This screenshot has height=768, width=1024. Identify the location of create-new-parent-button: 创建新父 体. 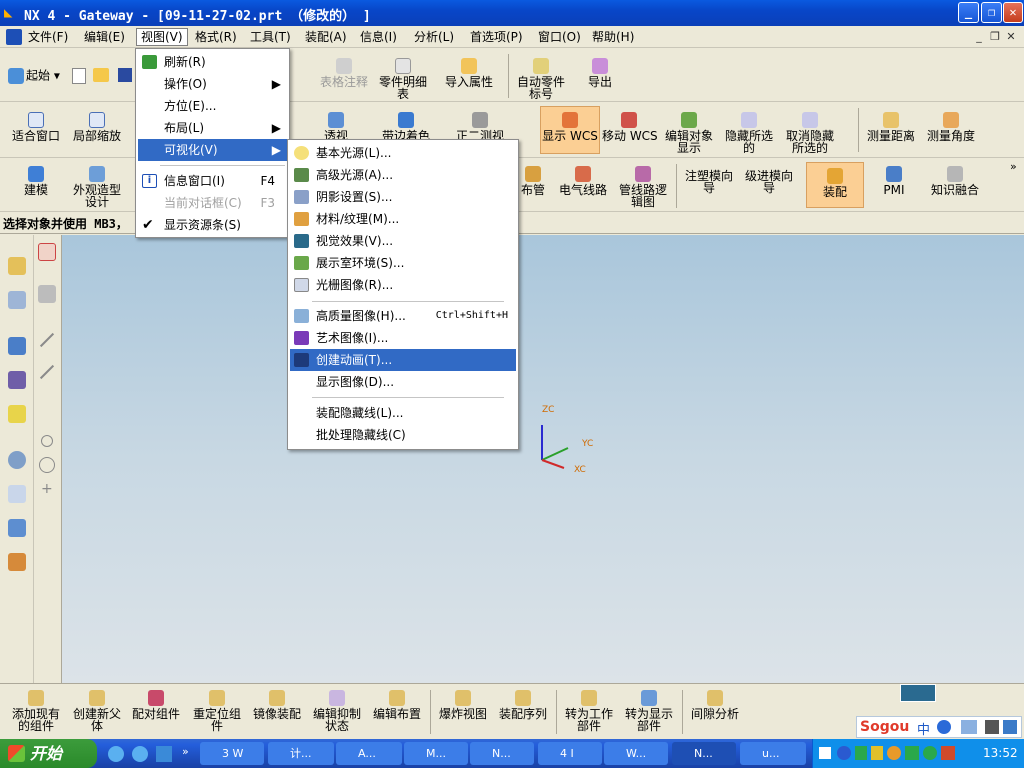
(97, 711).